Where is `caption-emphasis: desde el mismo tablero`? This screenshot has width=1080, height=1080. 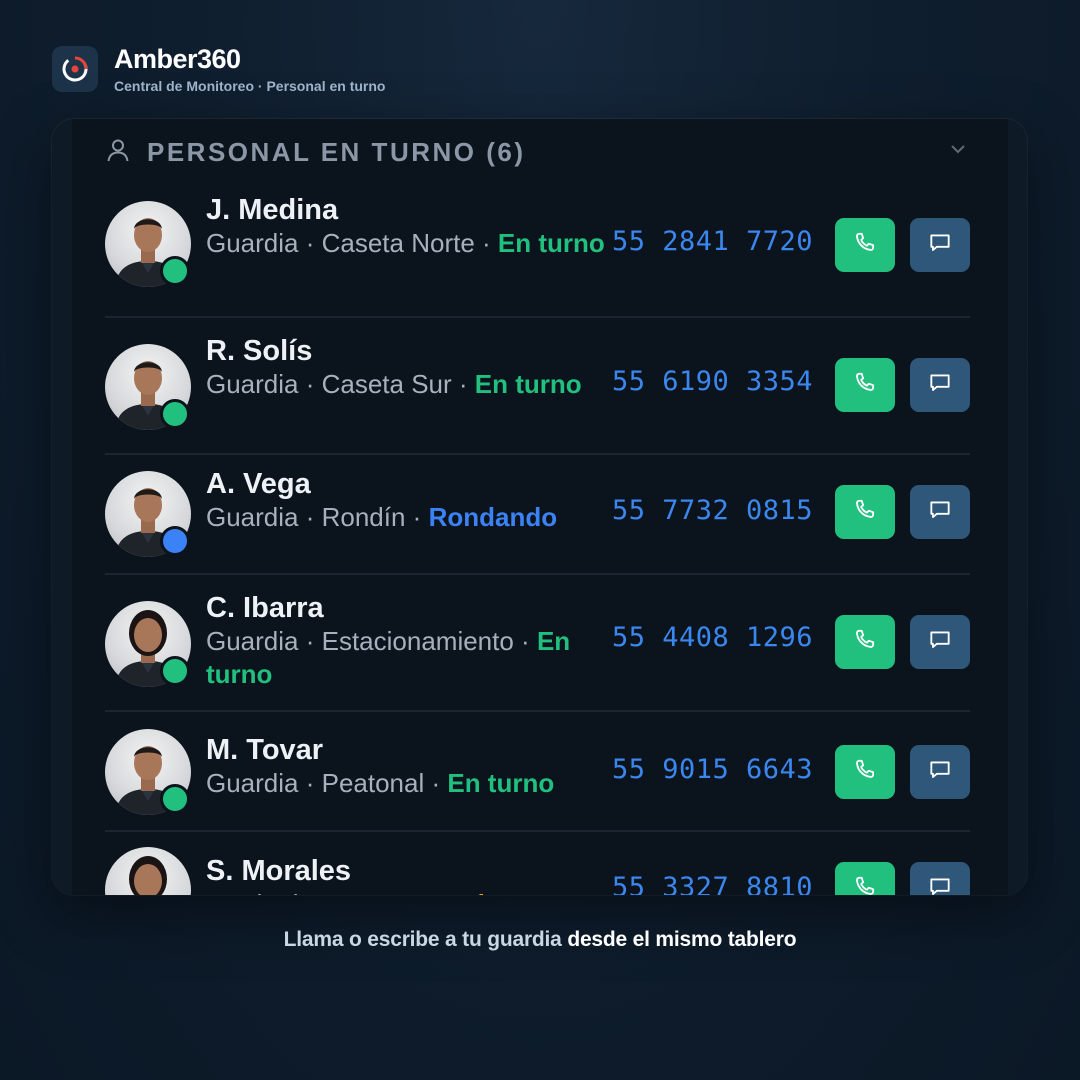 caption-emphasis: desde el mismo tablero is located at coordinates (682, 939).